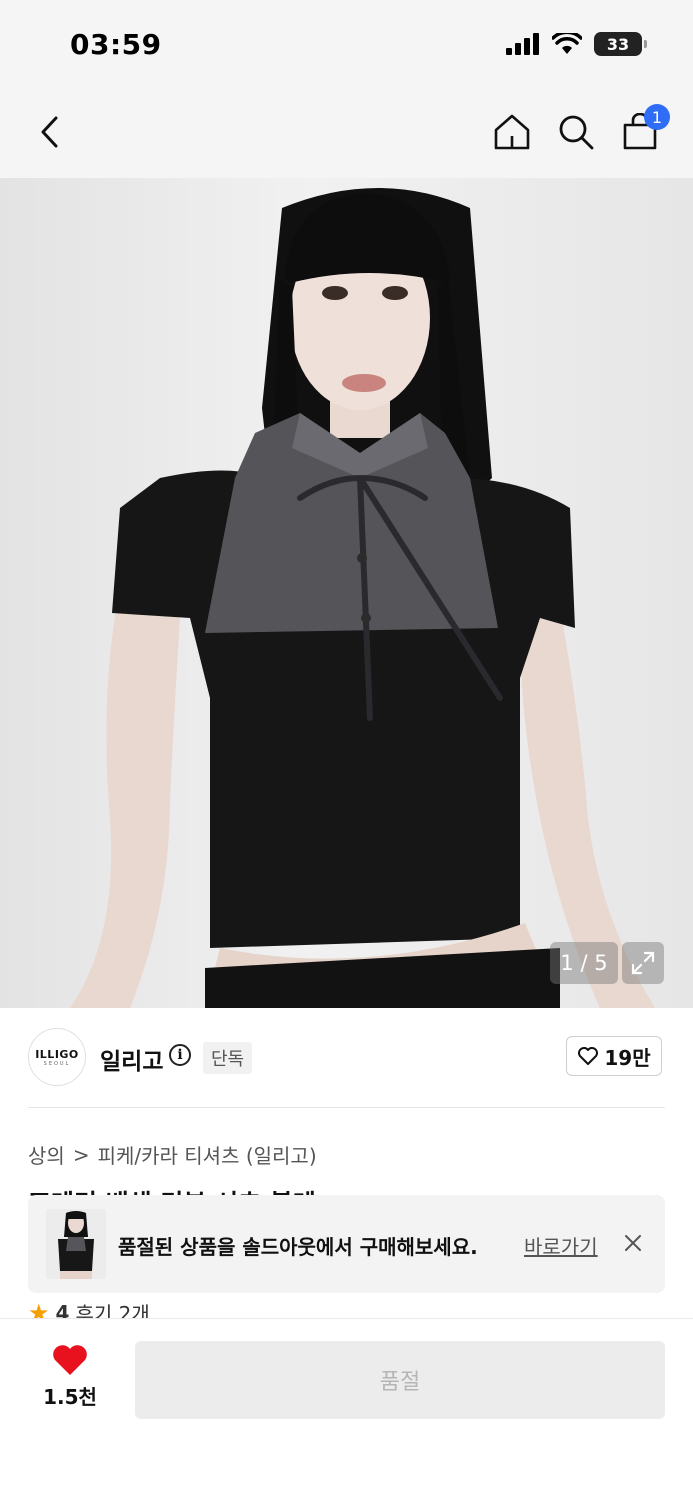  What do you see at coordinates (70, 1360) in the screenshot?
I see `heart-filled-icon` at bounding box center [70, 1360].